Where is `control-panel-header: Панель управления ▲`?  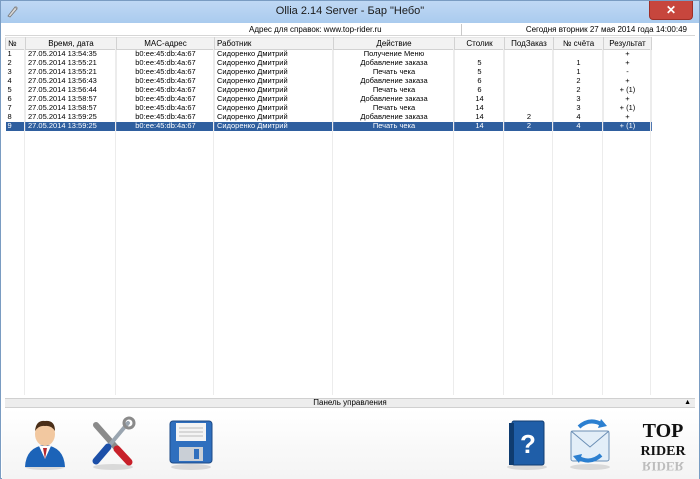
control-panel-header: Панель управления ▲ is located at coordinates (350, 403).